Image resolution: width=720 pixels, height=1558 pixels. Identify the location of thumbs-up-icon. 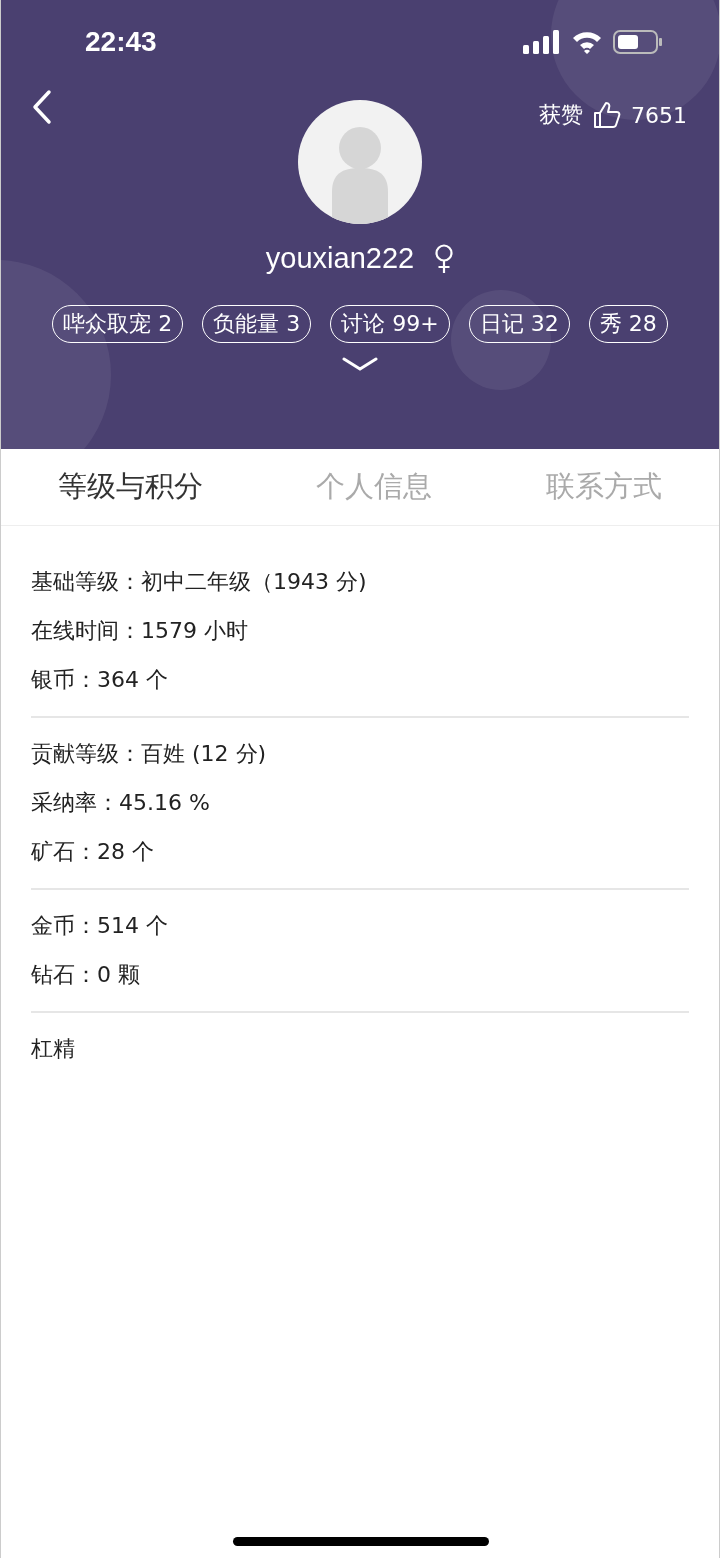
(607, 115).